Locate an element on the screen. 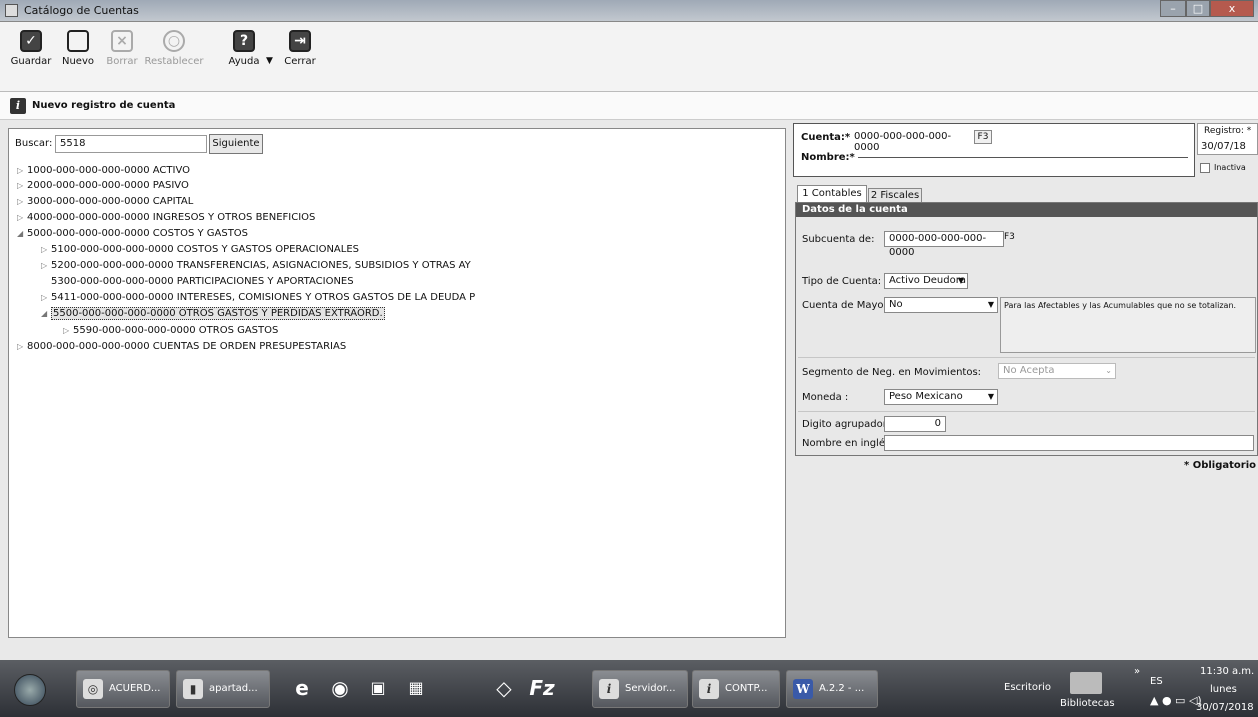 Image resolution: width=1258 pixels, height=717 pixels. digito-field: 0 is located at coordinates (915, 424).